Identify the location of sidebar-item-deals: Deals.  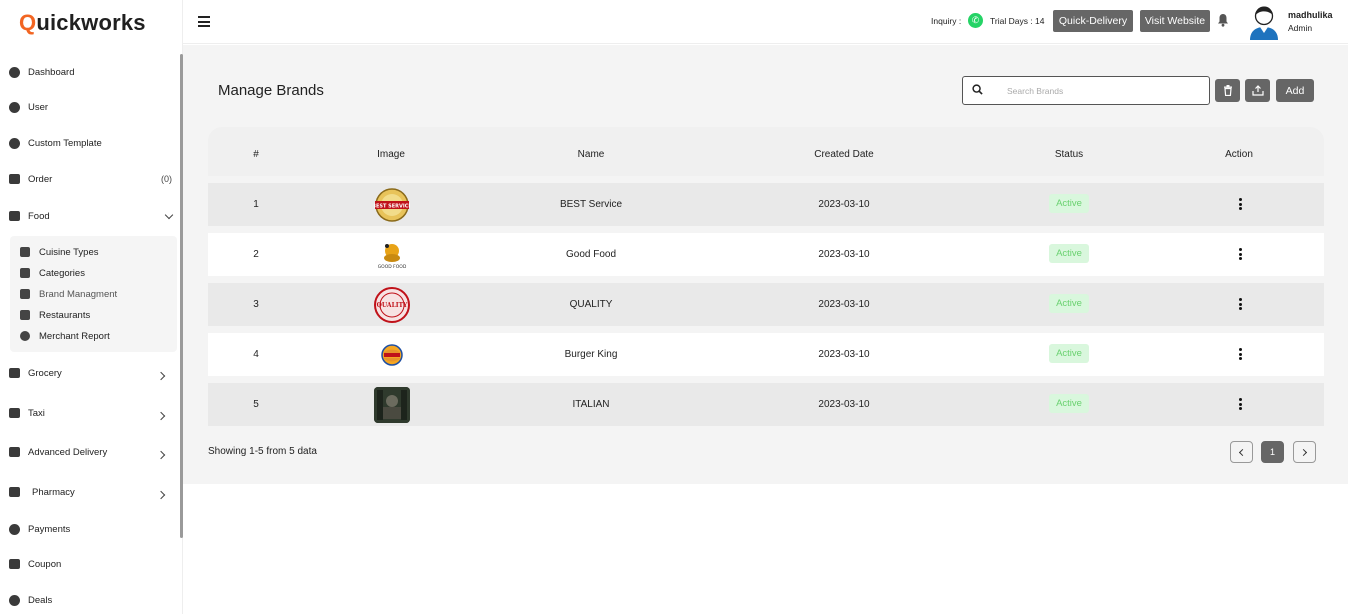
(90, 600).